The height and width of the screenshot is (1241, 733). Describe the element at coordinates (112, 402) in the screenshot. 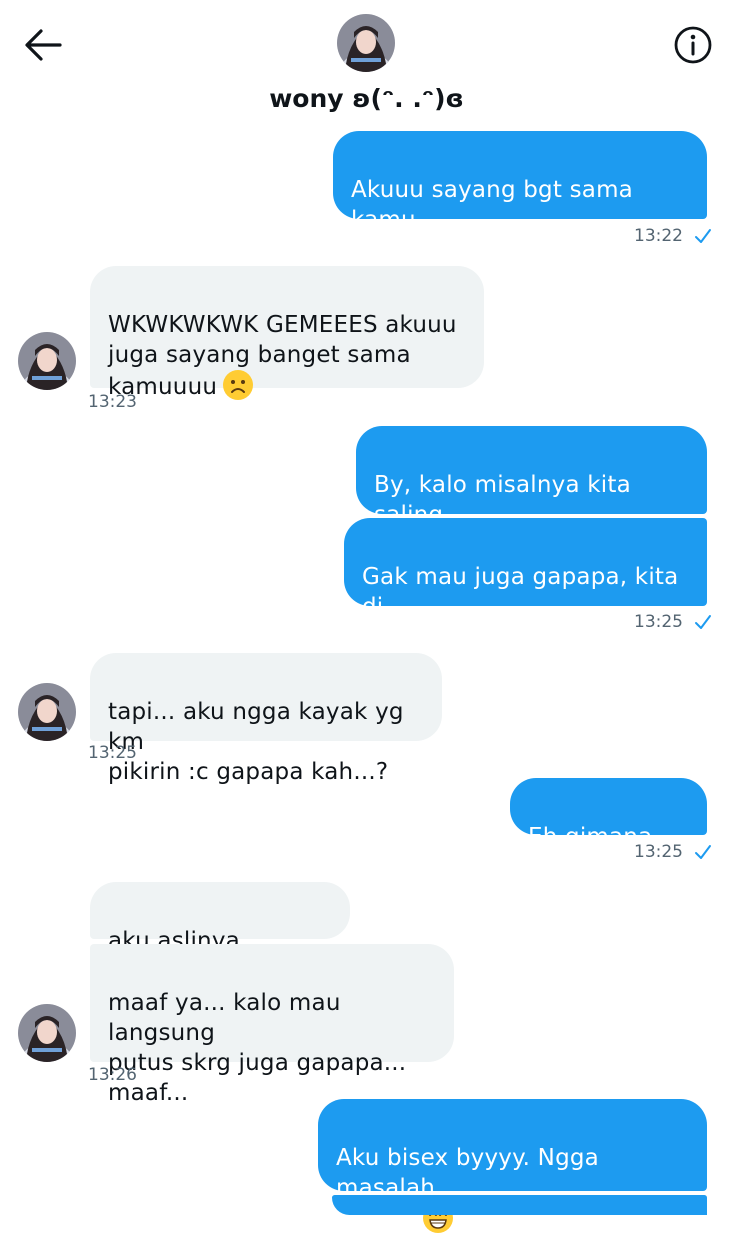

I see `message-timestamp: 13:23` at that location.